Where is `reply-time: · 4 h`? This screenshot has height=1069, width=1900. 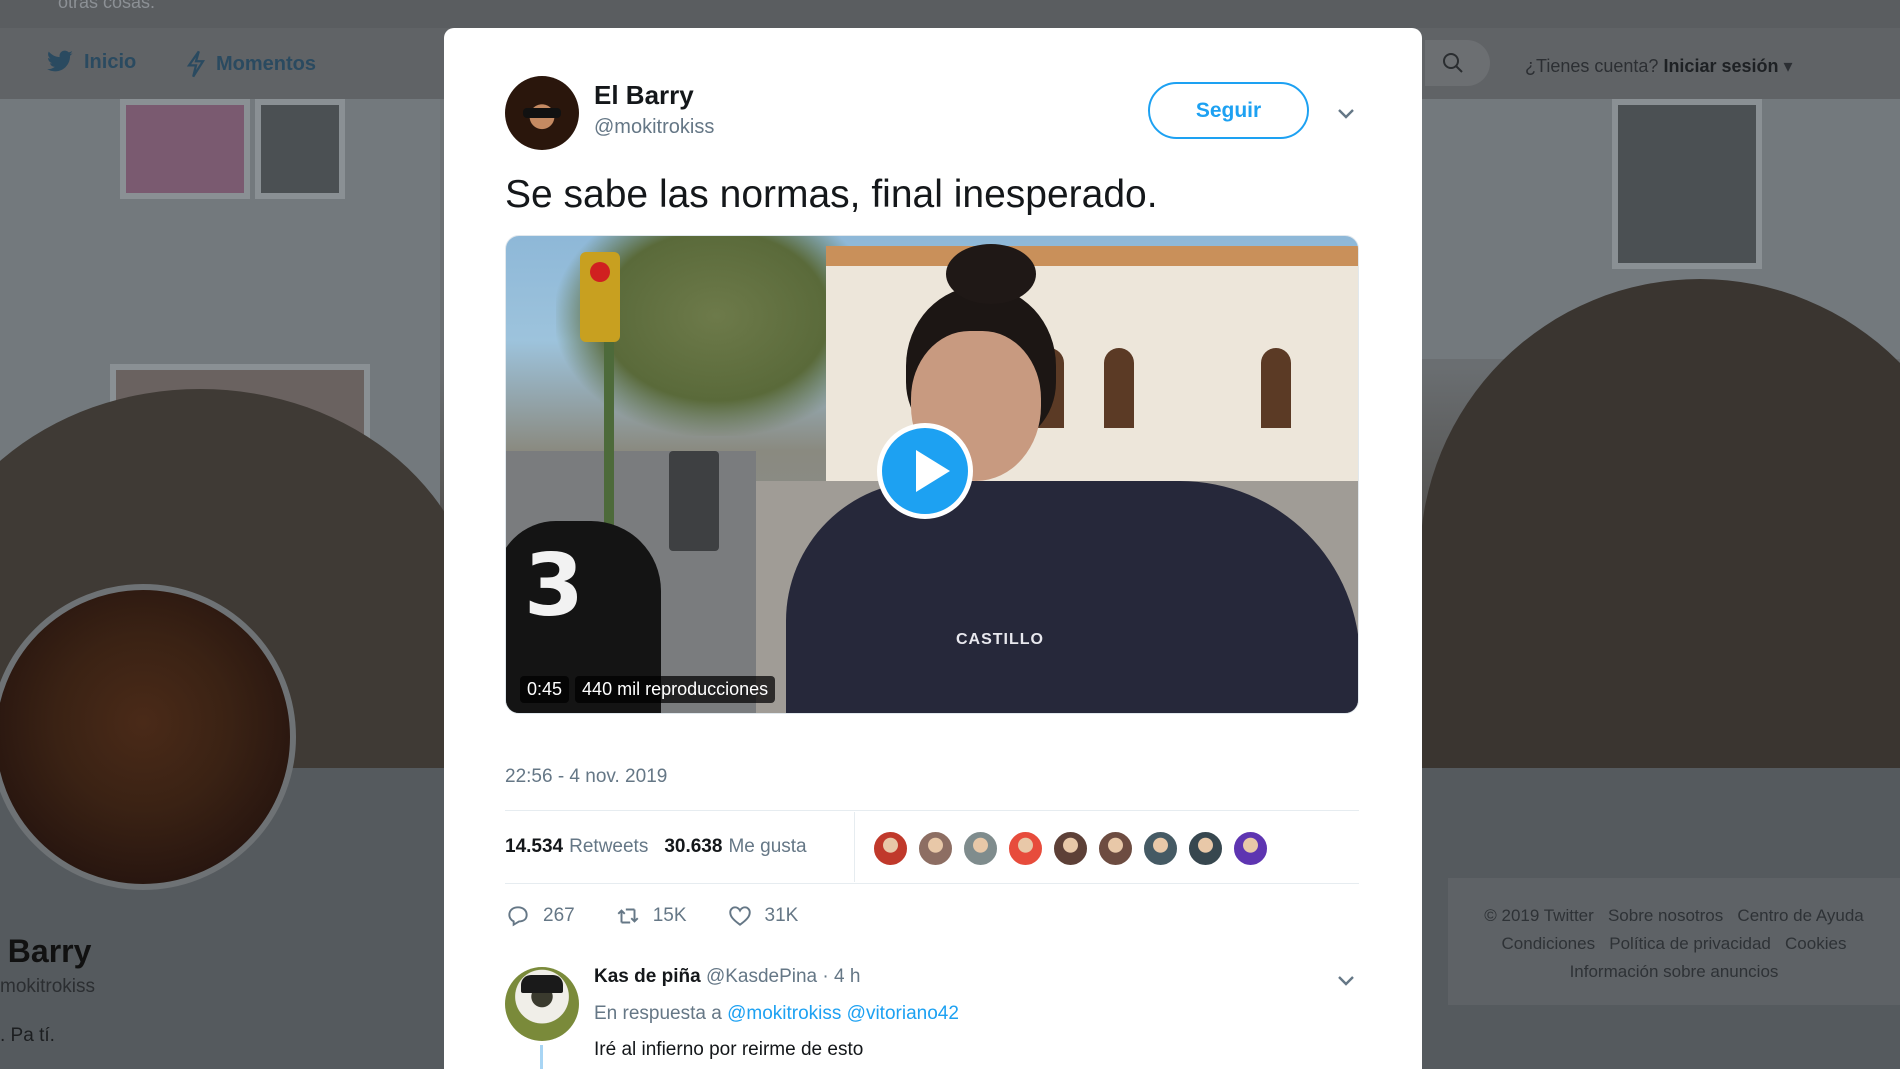 reply-time: · 4 h is located at coordinates (841, 976).